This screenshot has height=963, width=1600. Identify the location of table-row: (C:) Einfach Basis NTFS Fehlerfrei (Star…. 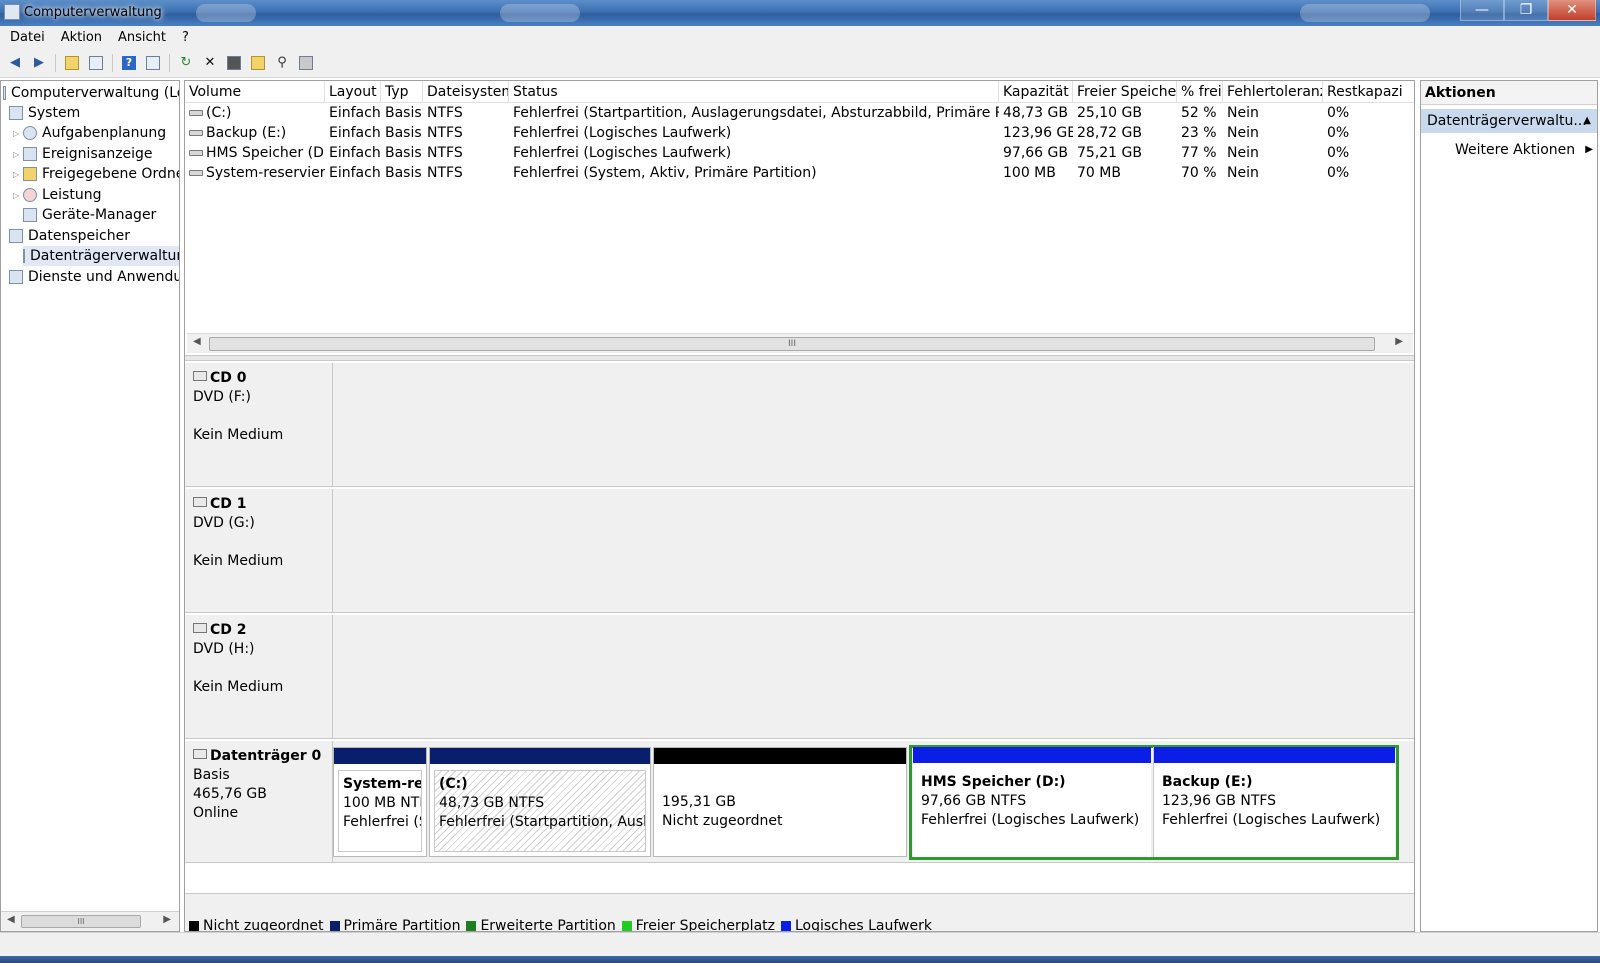
(799, 113).